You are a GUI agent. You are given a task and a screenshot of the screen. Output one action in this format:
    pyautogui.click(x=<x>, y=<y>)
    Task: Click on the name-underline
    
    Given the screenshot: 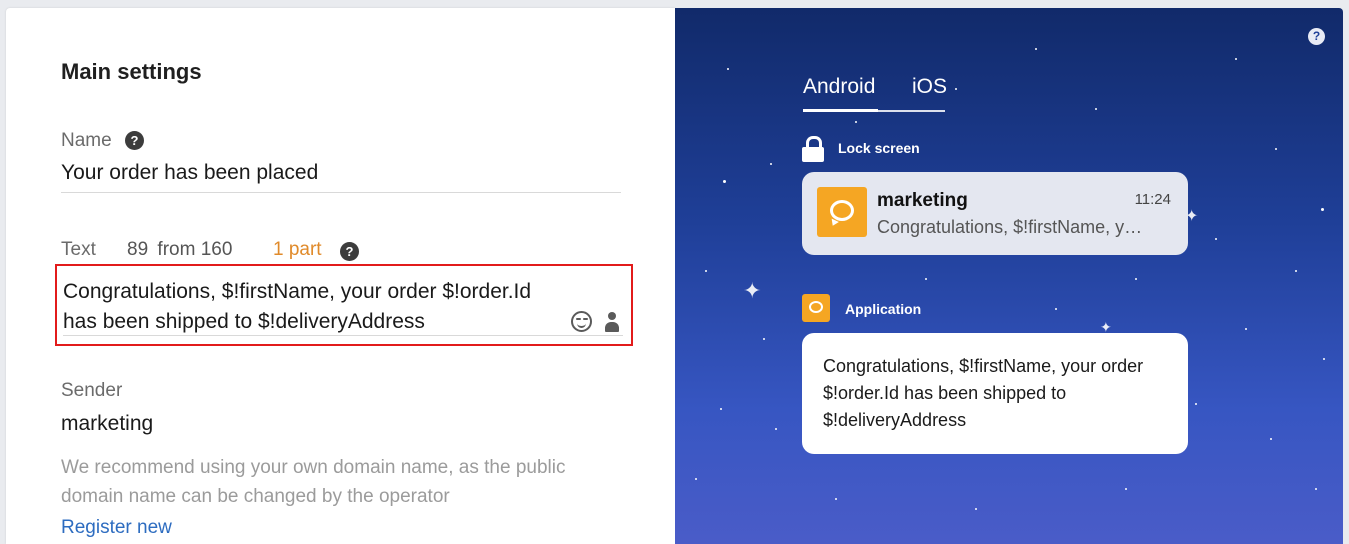 What is the action you would take?
    pyautogui.click(x=341, y=192)
    